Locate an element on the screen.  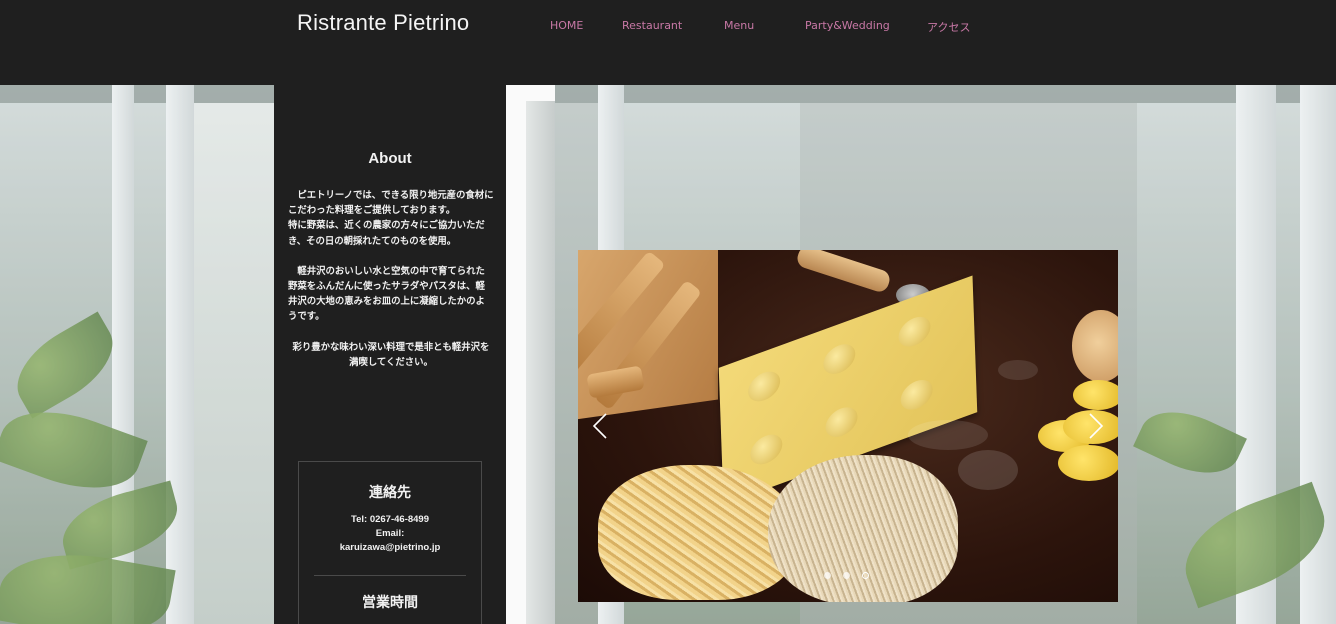
chevron-left-icon is located at coordinates (600, 426).